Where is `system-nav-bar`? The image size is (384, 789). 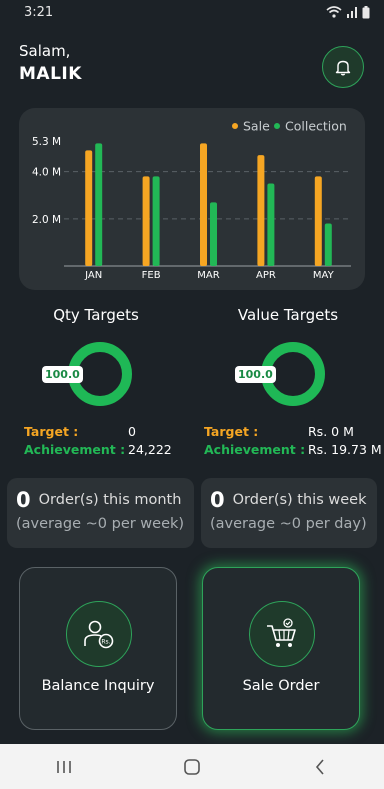
system-nav-bar is located at coordinates (192, 766).